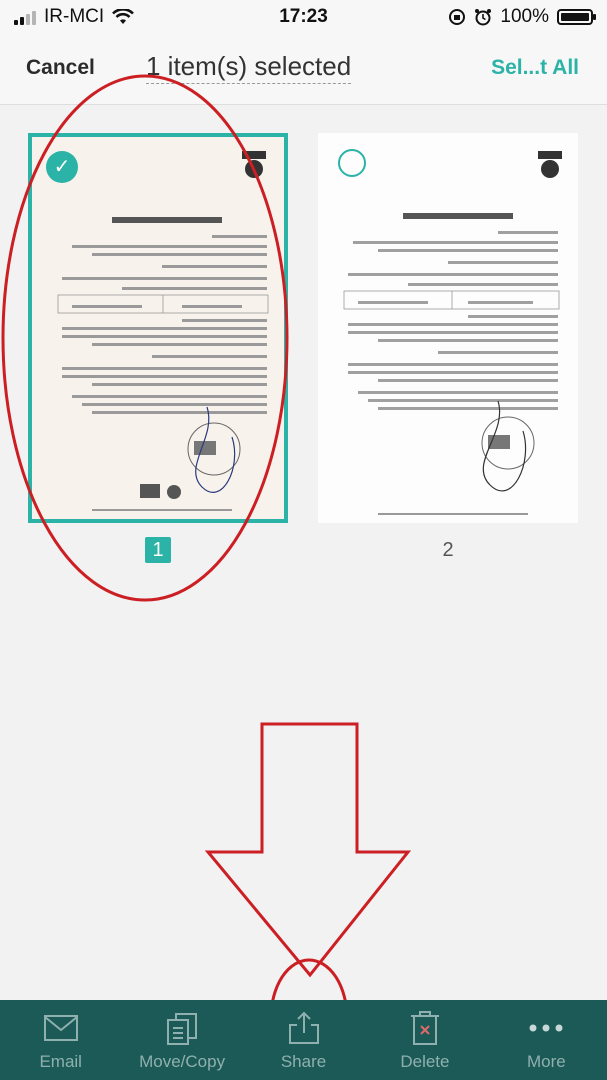 The image size is (607, 1080). I want to click on orientation-lock-icon, so click(457, 17).